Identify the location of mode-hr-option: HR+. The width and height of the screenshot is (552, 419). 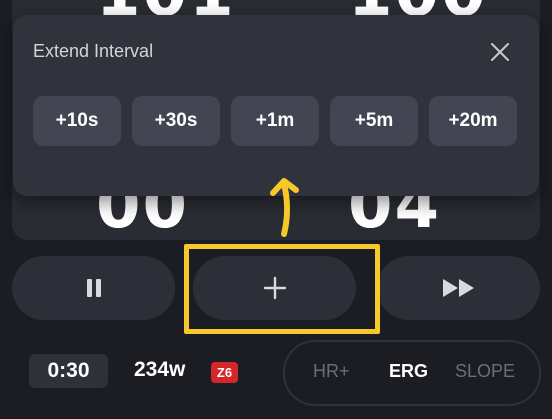
(331, 371).